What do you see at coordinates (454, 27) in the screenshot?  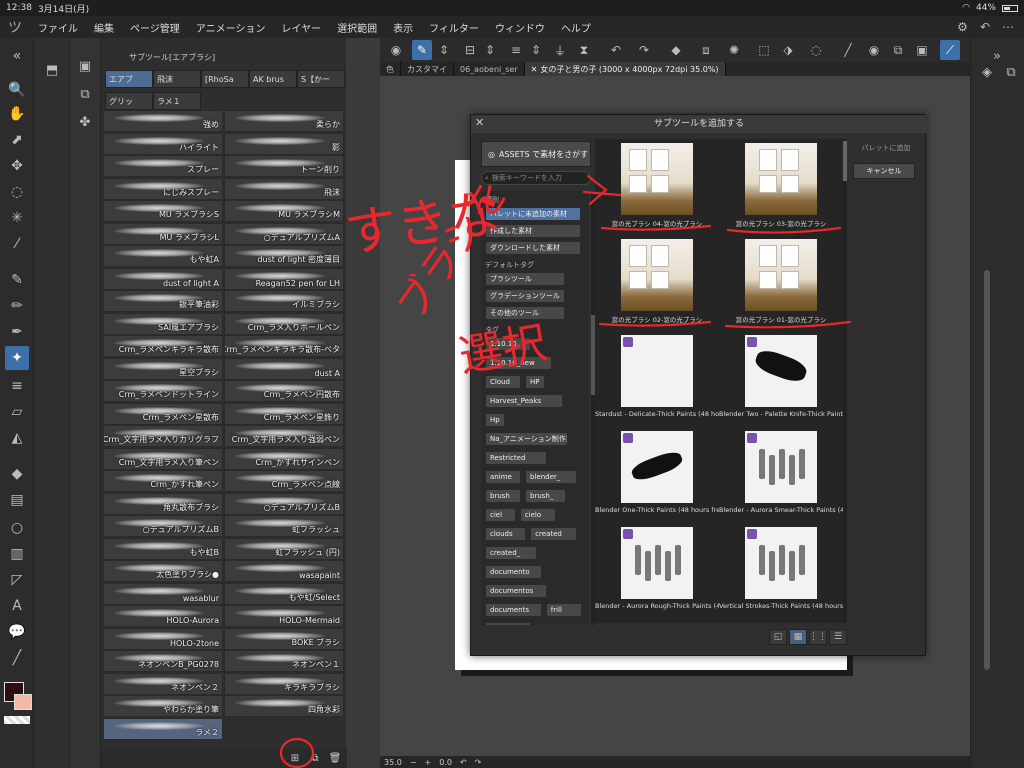 I see `menu-filter: フィルター` at bounding box center [454, 27].